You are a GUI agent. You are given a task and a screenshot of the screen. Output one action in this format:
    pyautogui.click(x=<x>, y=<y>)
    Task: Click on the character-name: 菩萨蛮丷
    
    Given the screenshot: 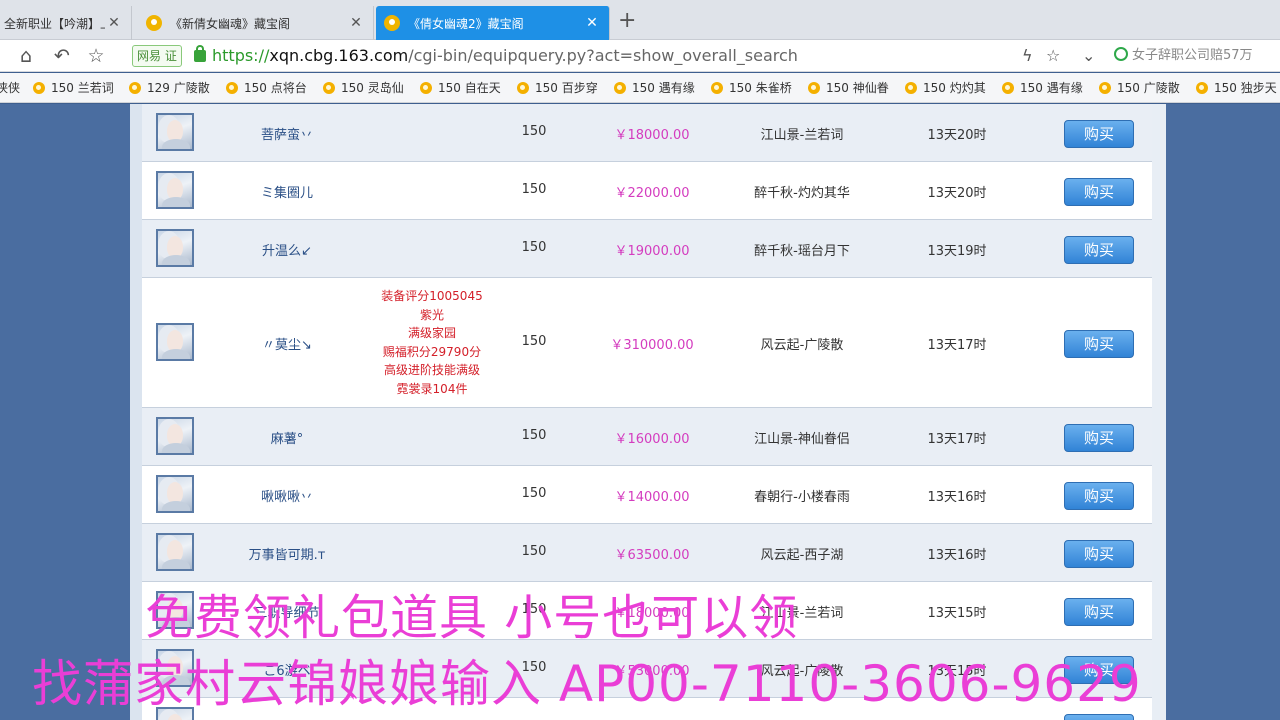 What is the action you would take?
    pyautogui.click(x=287, y=133)
    